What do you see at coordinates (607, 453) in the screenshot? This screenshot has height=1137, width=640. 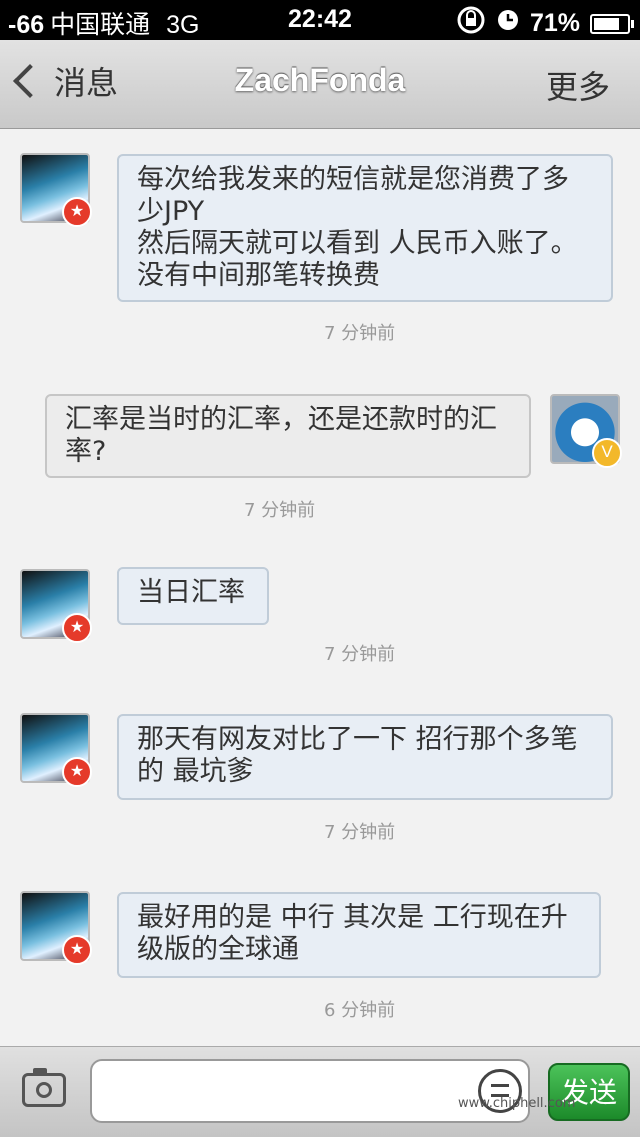 I see `v-badge-icon: V` at bounding box center [607, 453].